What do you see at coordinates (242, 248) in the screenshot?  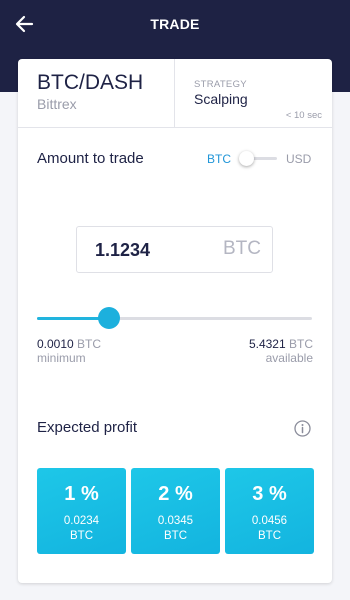 I see `amount-unit: BTC` at bounding box center [242, 248].